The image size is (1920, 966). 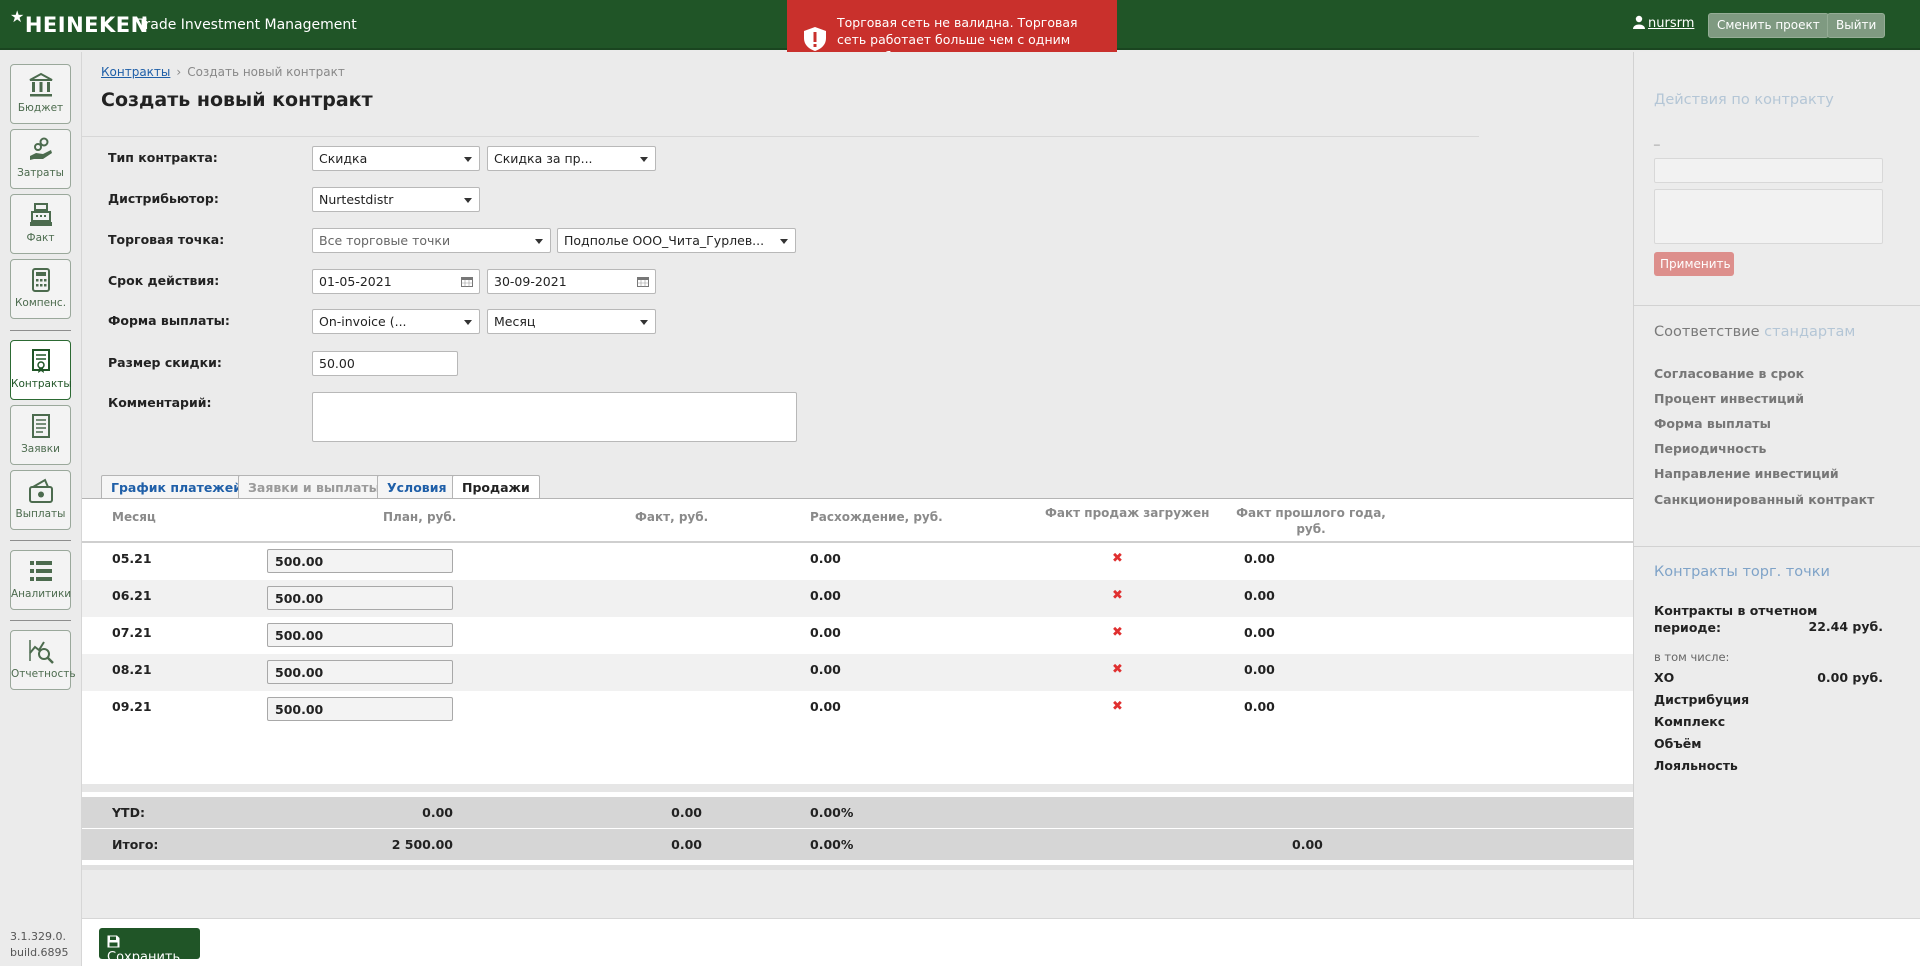 What do you see at coordinates (79, 22) in the screenshot?
I see `heineken-logo: ★HEINEKEN` at bounding box center [79, 22].